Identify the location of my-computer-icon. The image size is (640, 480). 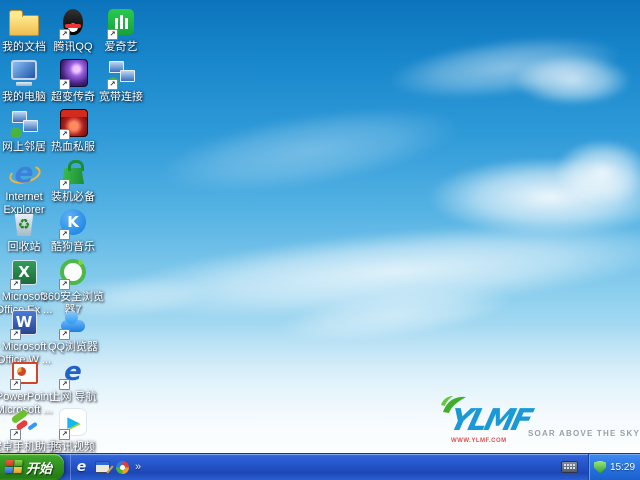
(24, 72).